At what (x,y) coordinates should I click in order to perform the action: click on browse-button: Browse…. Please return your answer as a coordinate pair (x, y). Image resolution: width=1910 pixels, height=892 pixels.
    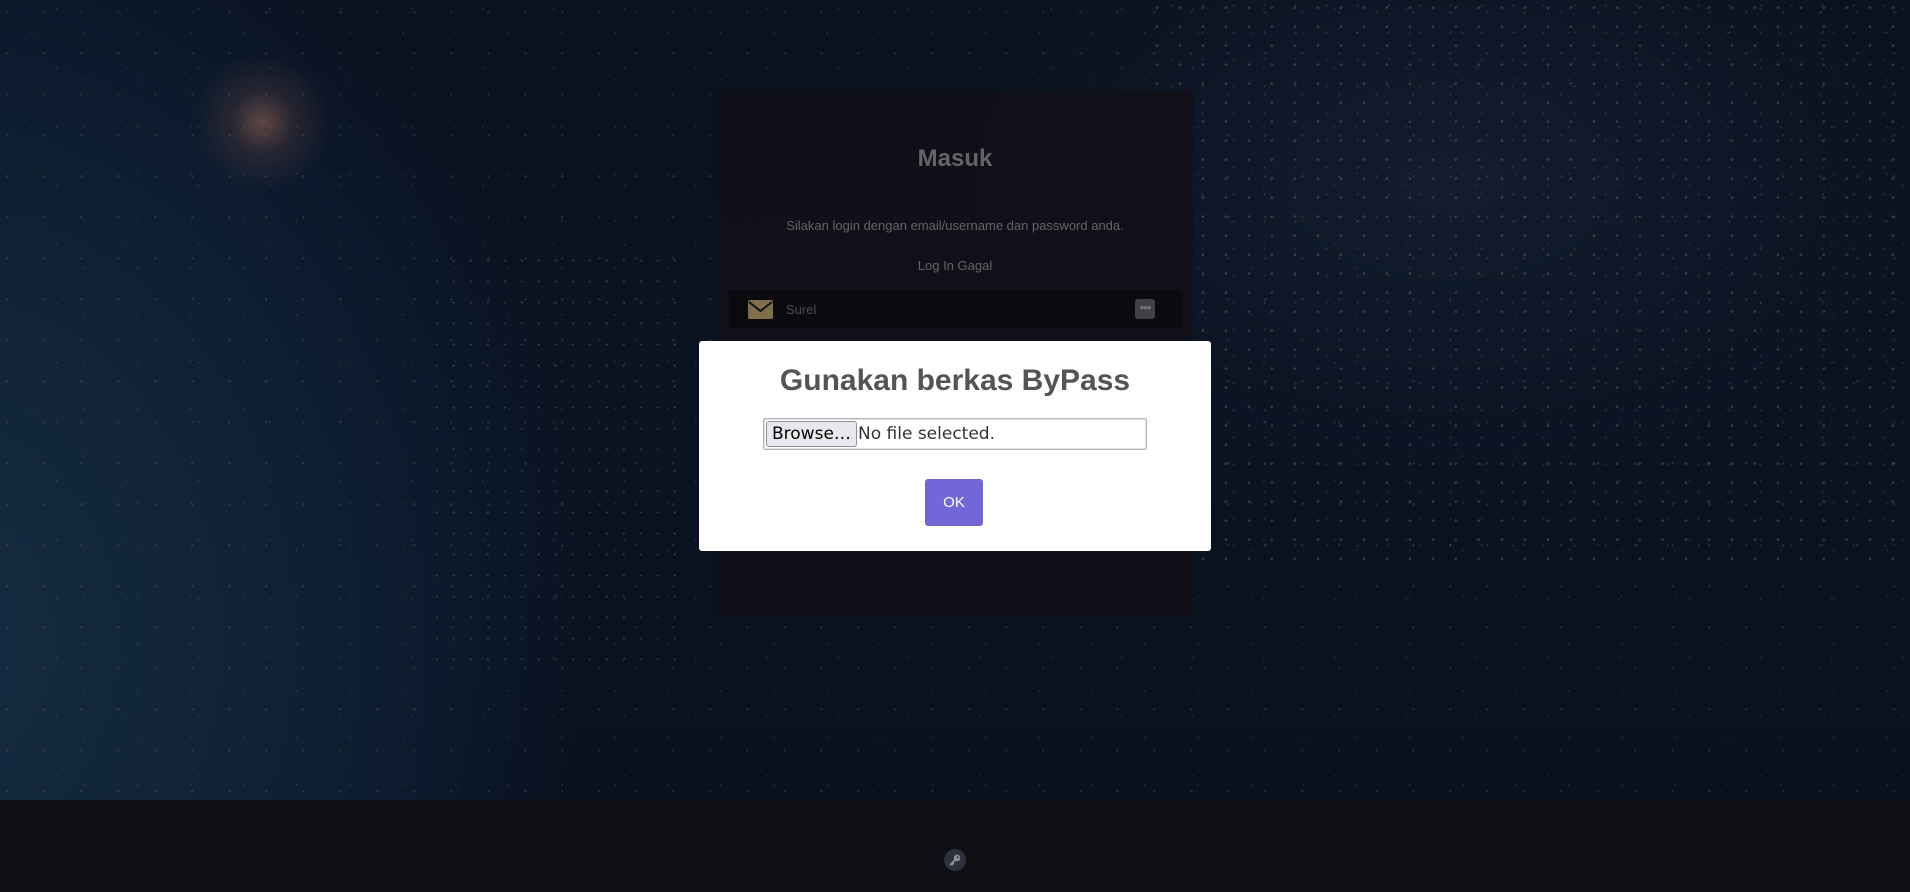
    Looking at the image, I should click on (811, 434).